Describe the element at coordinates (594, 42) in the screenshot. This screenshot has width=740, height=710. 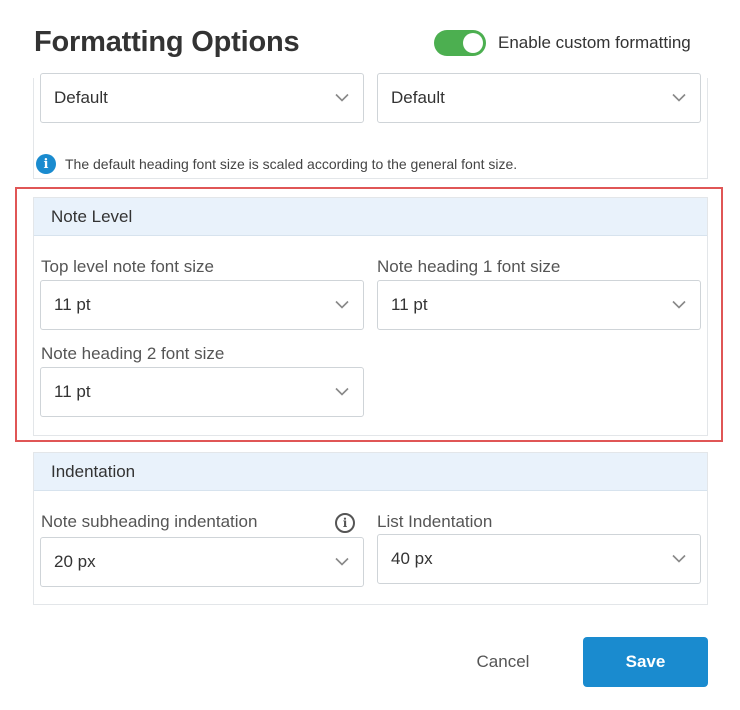
I see `toggle-label: Enable custom formatting` at that location.